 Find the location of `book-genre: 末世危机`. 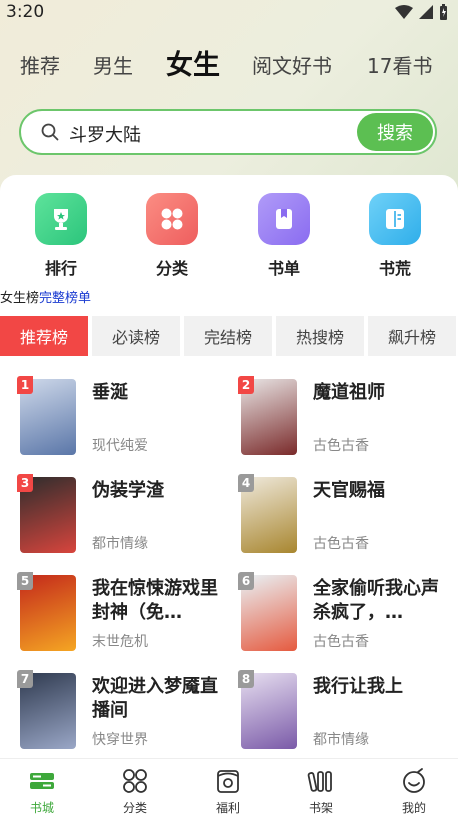

book-genre: 末世危机 is located at coordinates (120, 642).